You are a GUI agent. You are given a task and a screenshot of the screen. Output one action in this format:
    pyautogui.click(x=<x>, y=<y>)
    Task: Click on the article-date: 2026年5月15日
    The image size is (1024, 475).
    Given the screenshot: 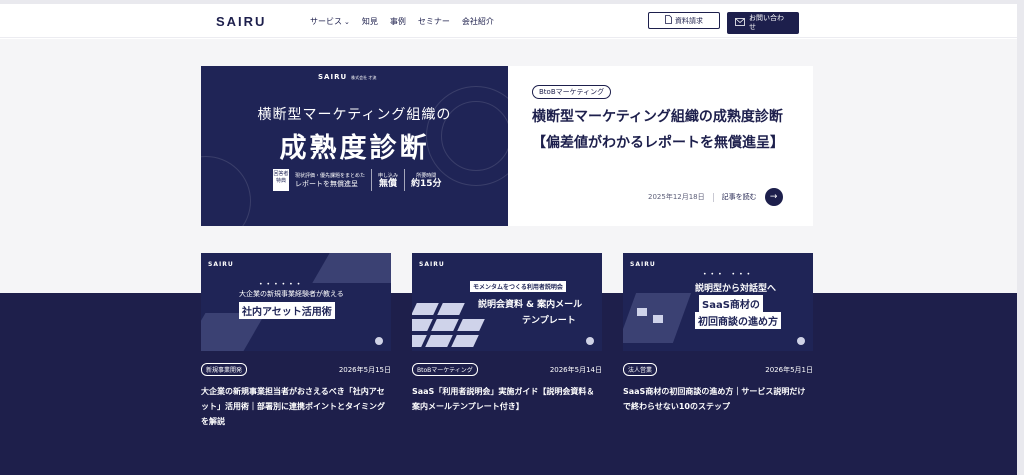 What is the action you would take?
    pyautogui.click(x=364, y=369)
    